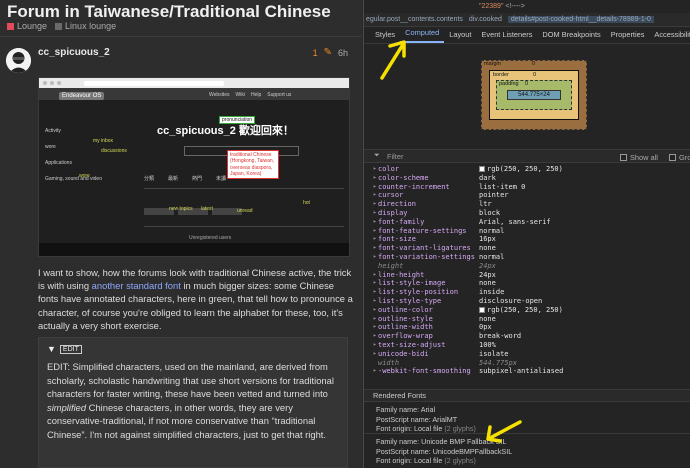 The image size is (690, 468). What do you see at coordinates (494, 353) in the screenshot?
I see `property-value-text: isolate` at bounding box center [494, 353].